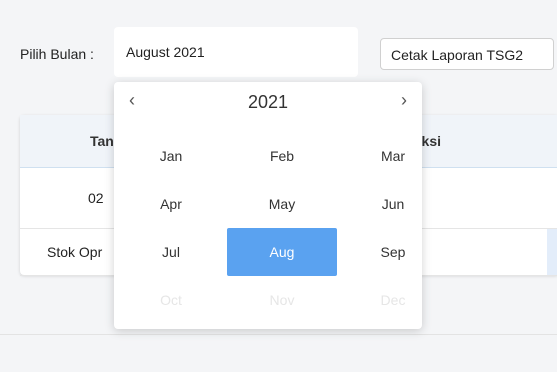  I want to click on month-label: Pilih Bulan :, so click(57, 54).